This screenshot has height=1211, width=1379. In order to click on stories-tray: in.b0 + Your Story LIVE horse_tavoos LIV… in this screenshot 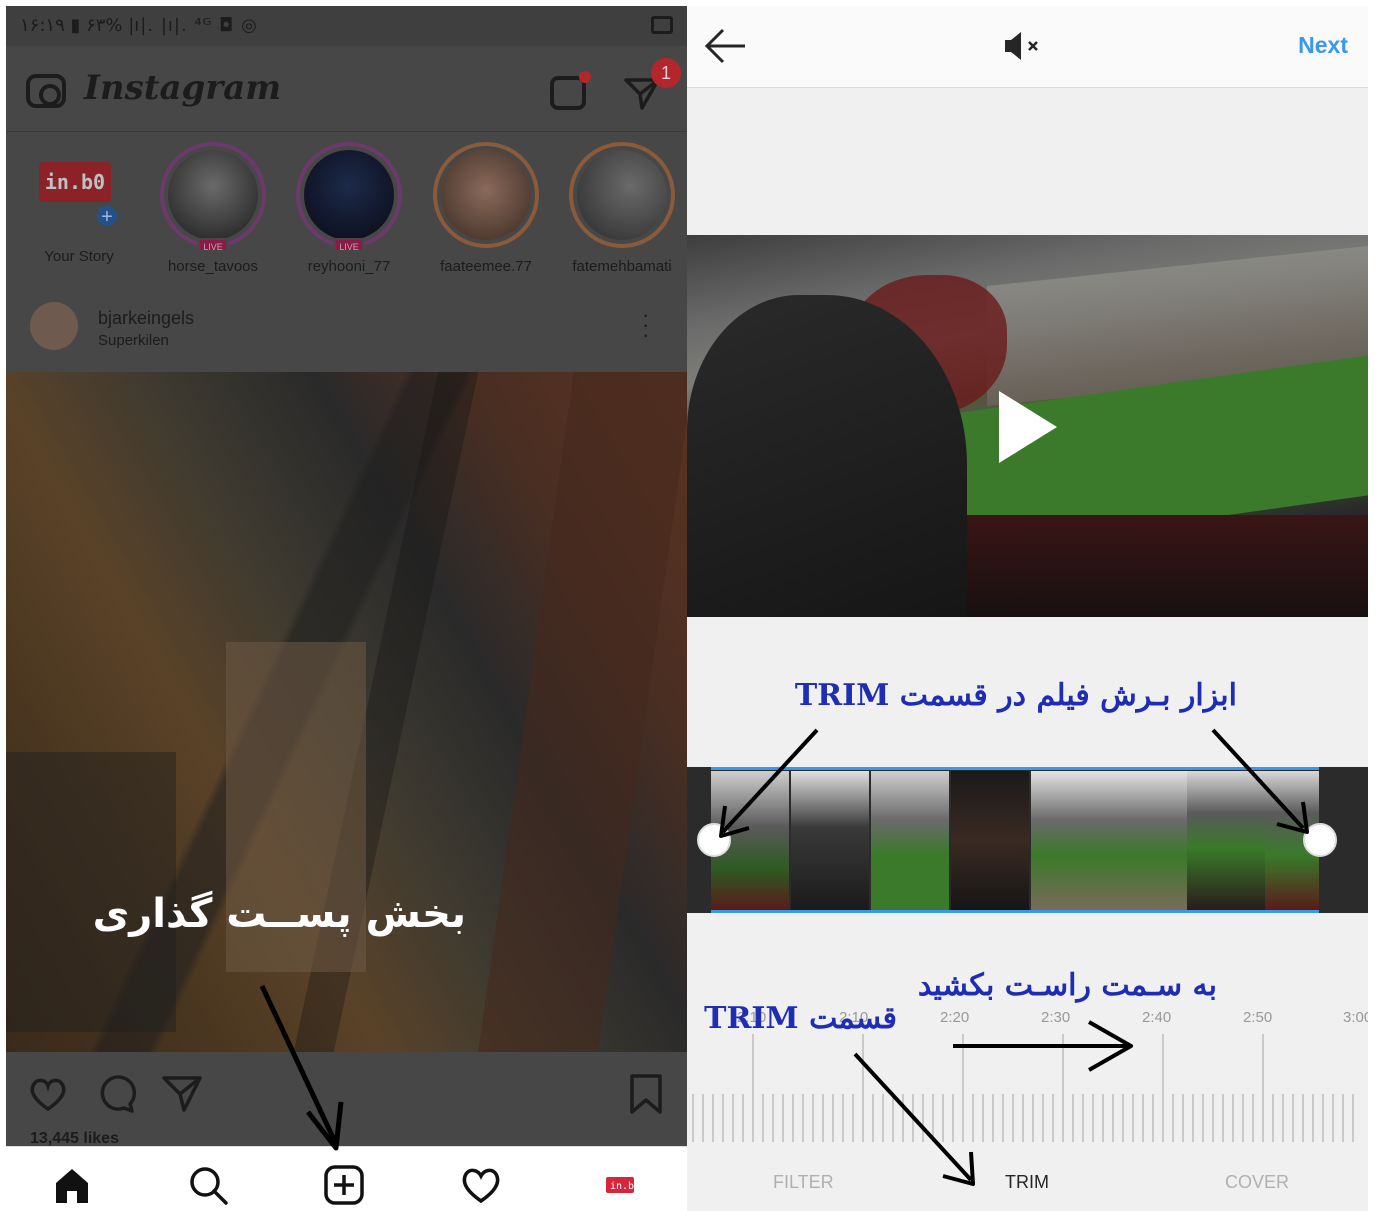, I will do `click(346, 212)`.